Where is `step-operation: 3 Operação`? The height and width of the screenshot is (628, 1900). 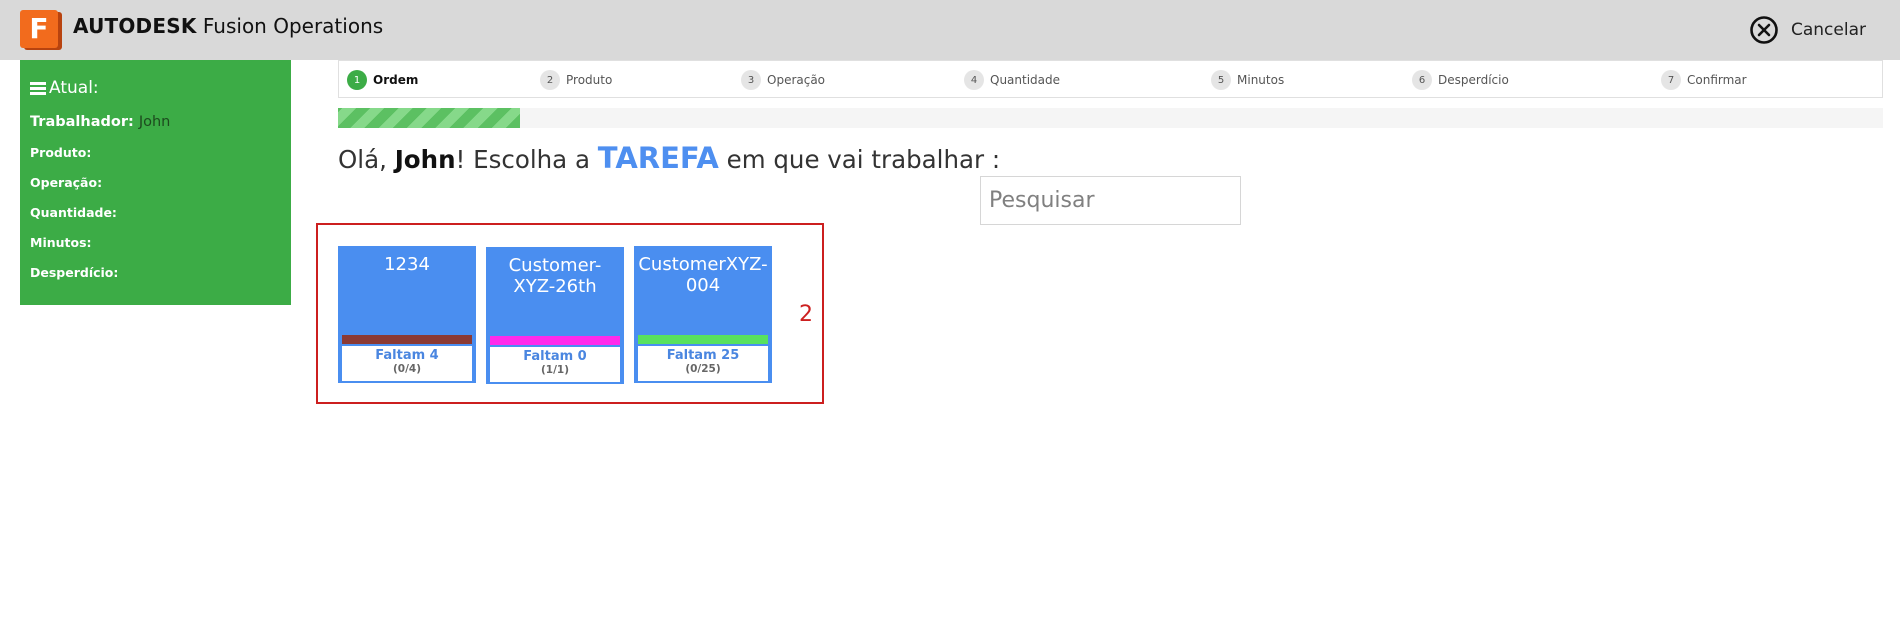 step-operation: 3 Operação is located at coordinates (783, 80).